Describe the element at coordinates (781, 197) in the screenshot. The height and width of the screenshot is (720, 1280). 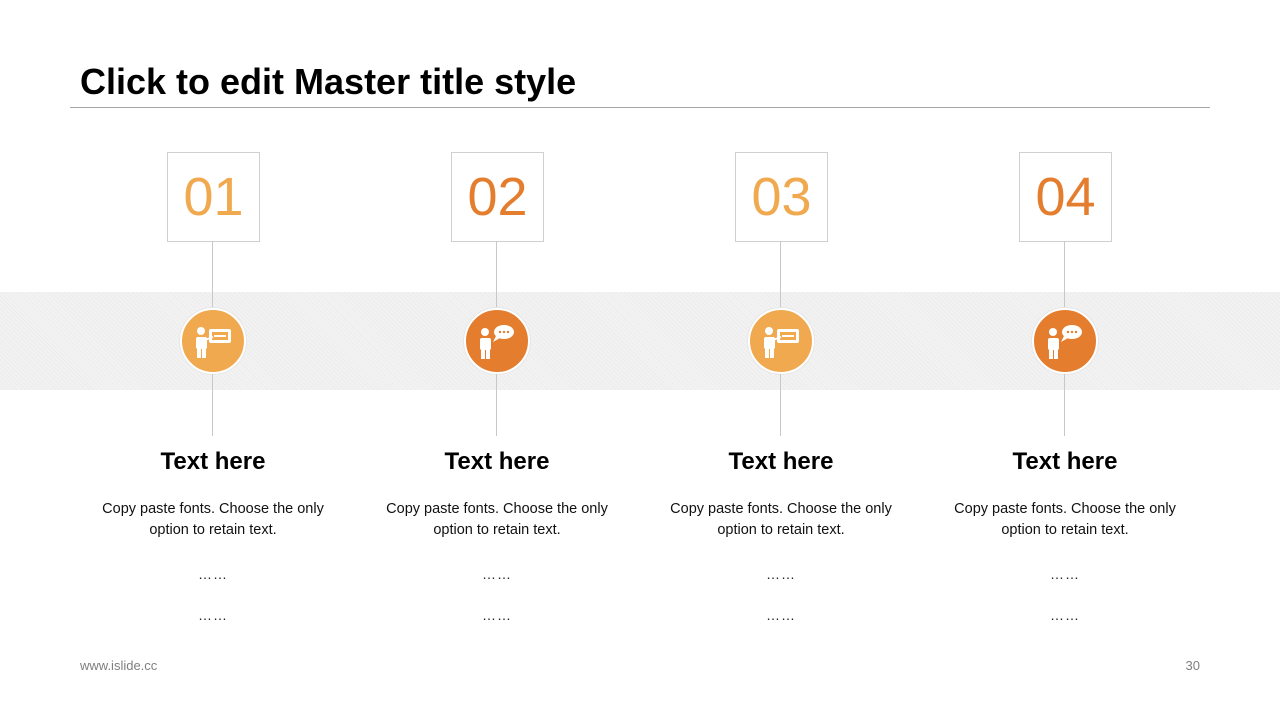
I see `step-number-box: 03` at that location.